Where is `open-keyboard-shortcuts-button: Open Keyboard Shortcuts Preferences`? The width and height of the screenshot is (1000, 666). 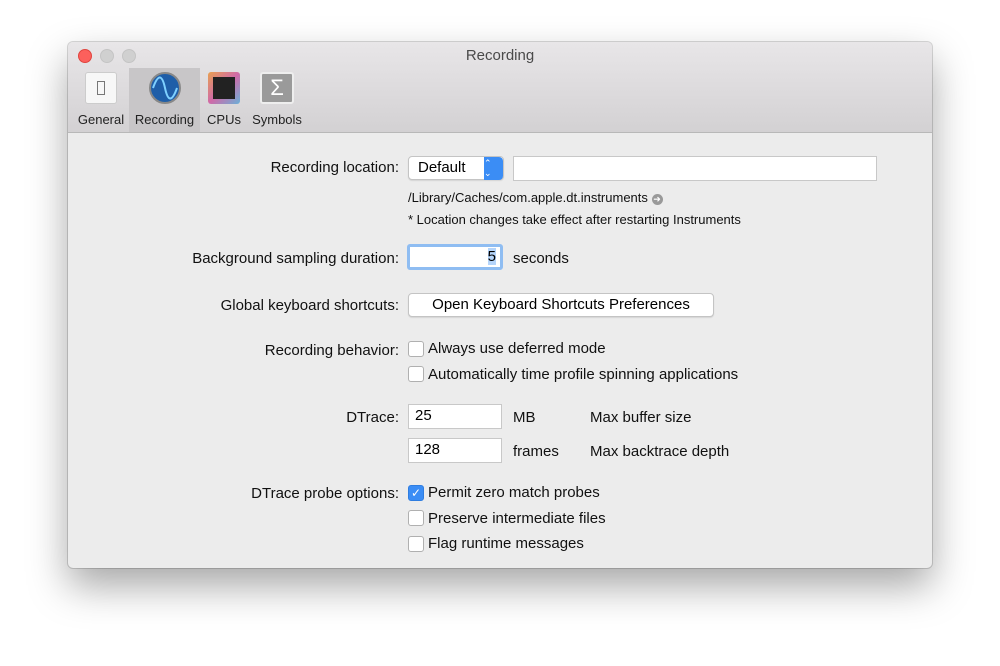
open-keyboard-shortcuts-button: Open Keyboard Shortcuts Preferences is located at coordinates (561, 305).